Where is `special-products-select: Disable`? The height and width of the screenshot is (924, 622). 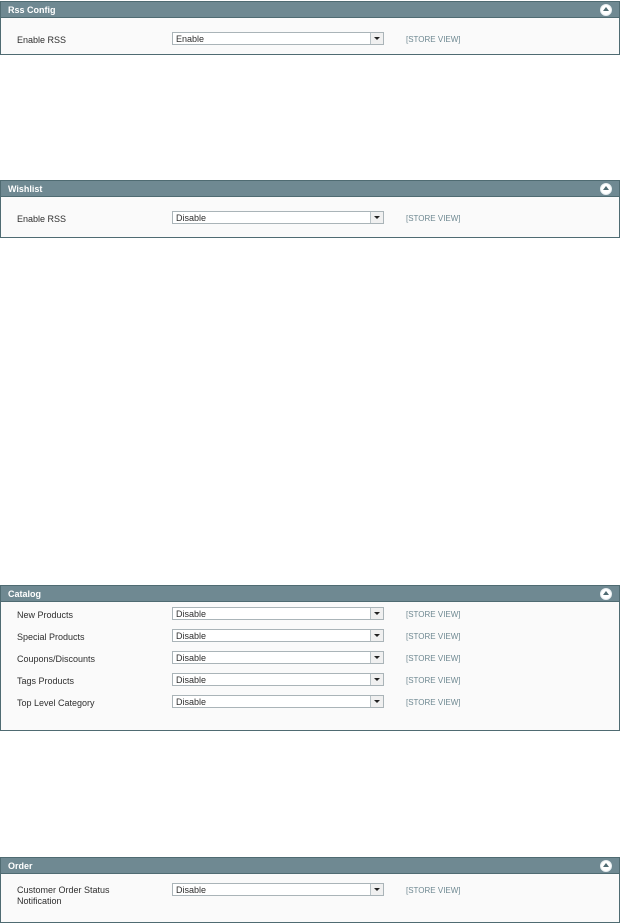
special-products-select: Disable is located at coordinates (278, 635).